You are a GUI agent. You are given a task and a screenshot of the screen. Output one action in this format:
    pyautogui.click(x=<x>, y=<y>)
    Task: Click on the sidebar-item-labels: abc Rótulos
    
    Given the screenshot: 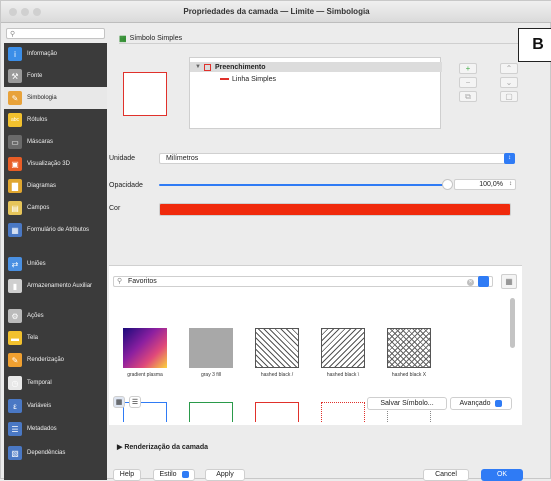 What is the action you would take?
    pyautogui.click(x=55, y=120)
    